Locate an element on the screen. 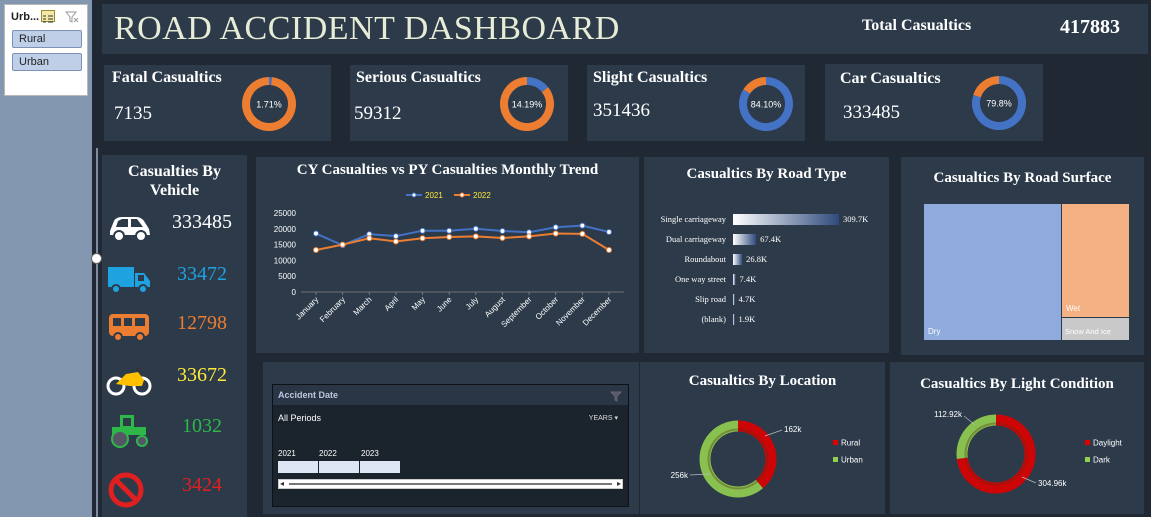  resize-handle-line is located at coordinates (97, 332).